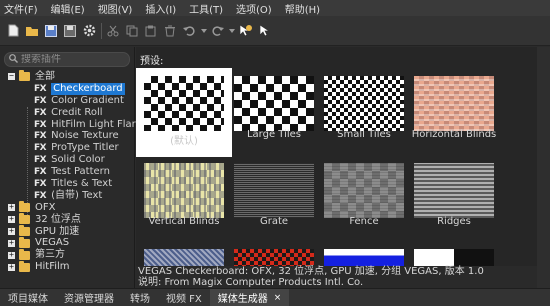 Image resolution: width=550 pixels, height=306 pixels. I want to click on save-icon, so click(51, 31).